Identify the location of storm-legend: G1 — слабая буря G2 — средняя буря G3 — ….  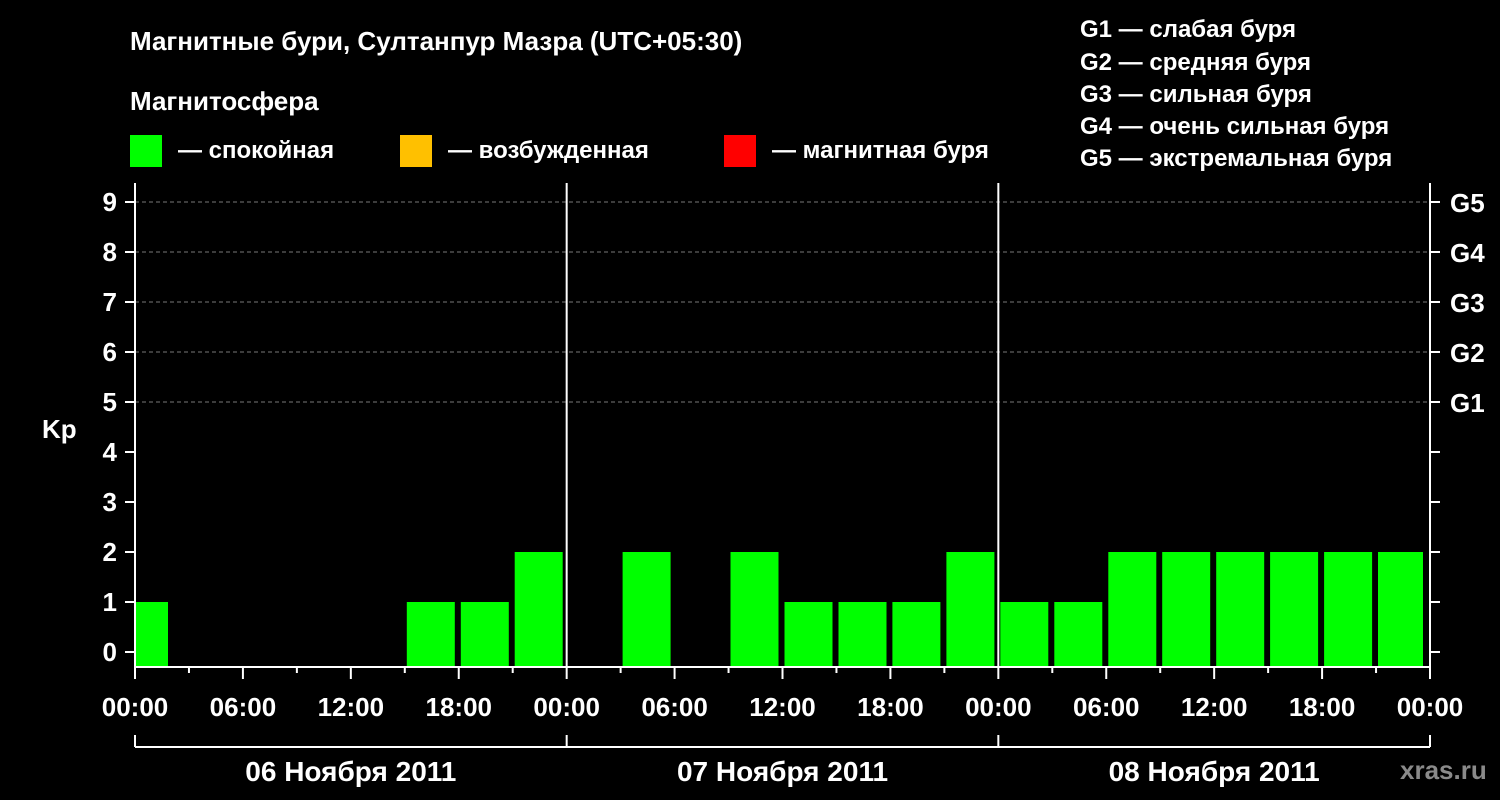
(1236, 94).